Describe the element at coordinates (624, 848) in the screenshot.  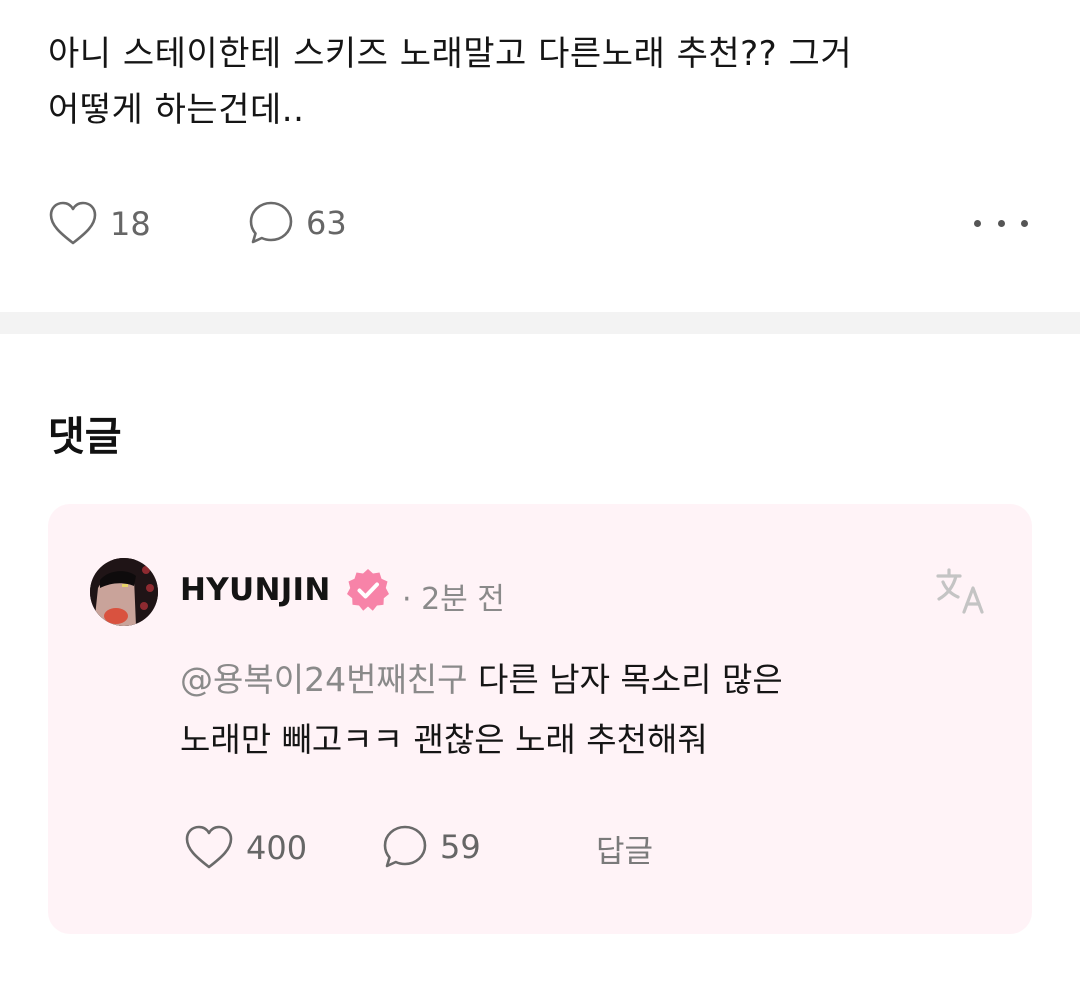
I see `reply-button: 답글` at that location.